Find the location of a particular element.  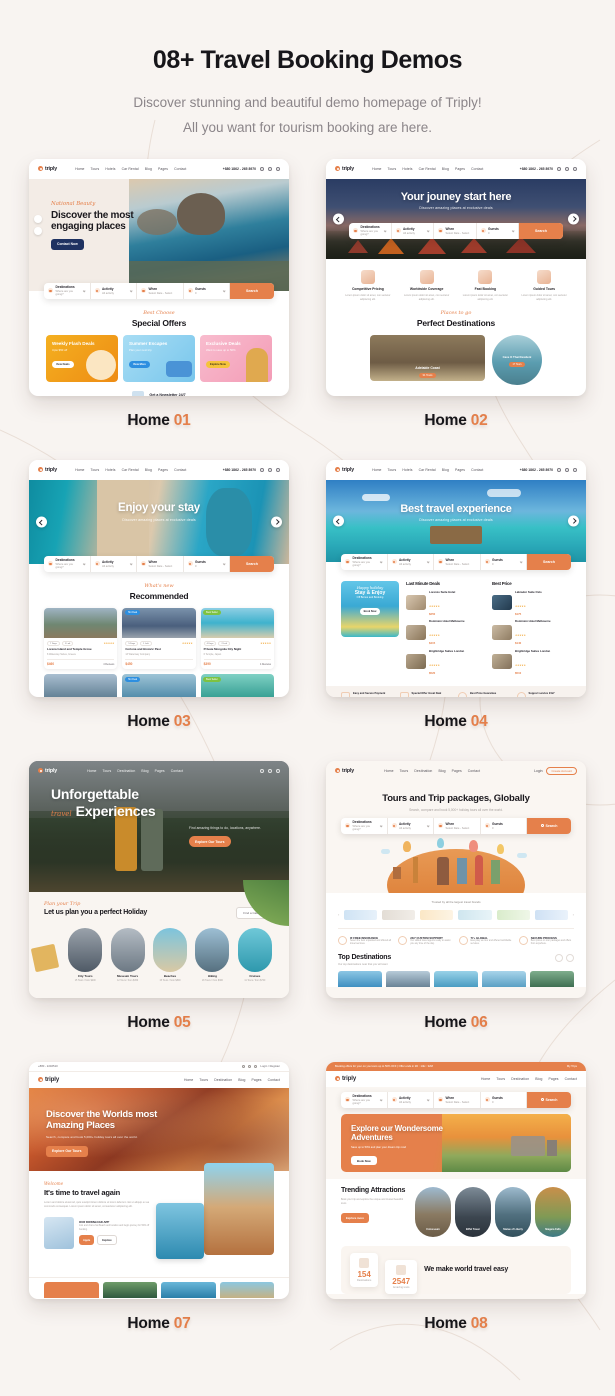

nav-item: Hotels is located at coordinates (407, 470).